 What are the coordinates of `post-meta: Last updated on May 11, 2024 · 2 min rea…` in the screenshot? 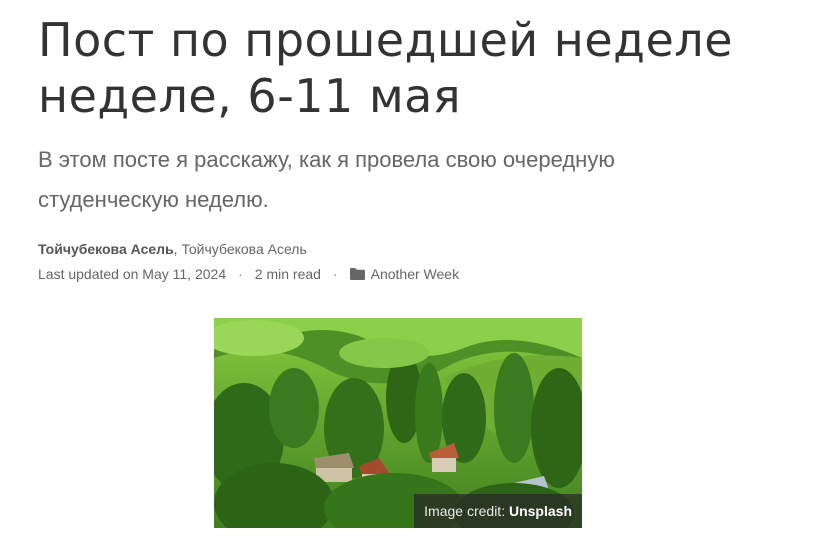 It's located at (248, 274).